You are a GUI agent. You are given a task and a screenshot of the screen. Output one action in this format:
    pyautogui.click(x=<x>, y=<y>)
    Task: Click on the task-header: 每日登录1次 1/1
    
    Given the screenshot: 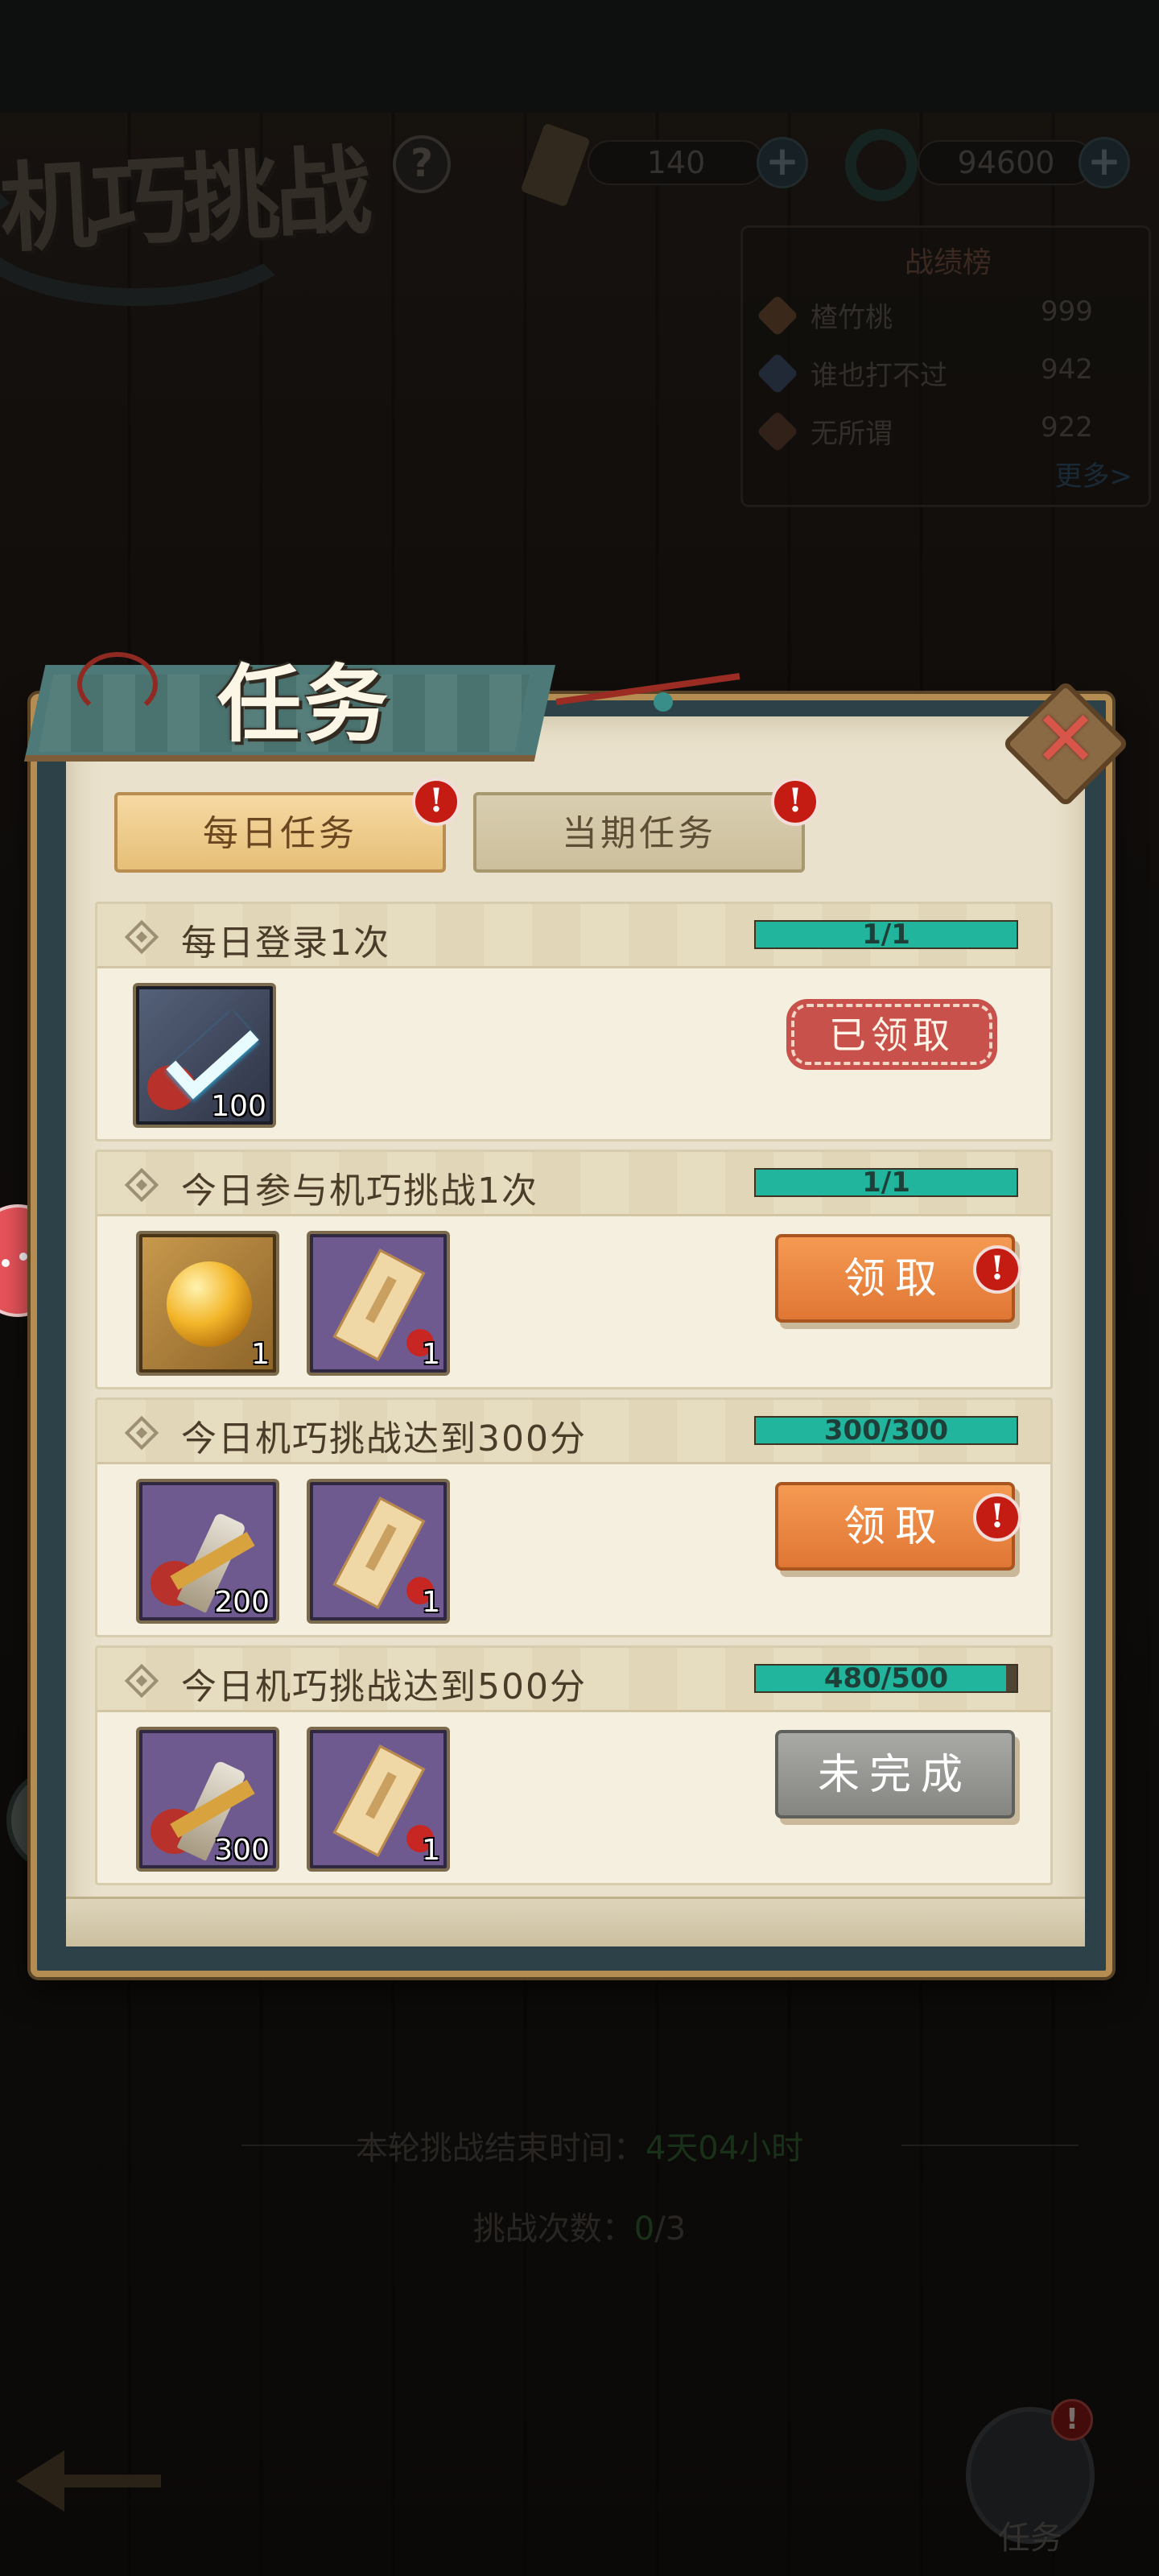 What is the action you would take?
    pyautogui.click(x=573, y=936)
    